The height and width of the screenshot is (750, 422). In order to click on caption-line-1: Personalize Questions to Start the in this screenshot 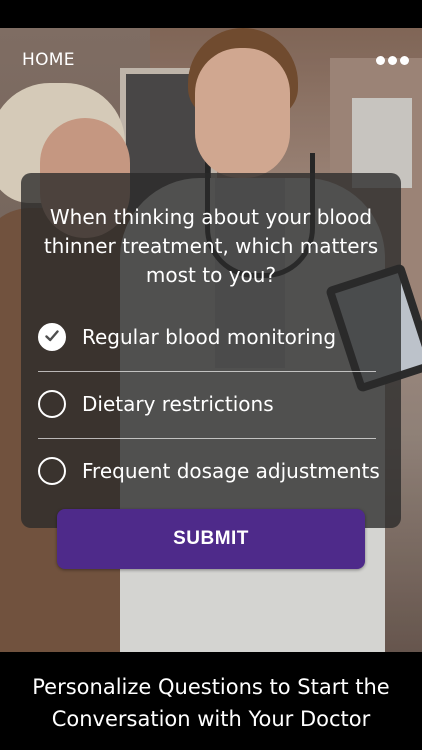, I will do `click(211, 687)`.